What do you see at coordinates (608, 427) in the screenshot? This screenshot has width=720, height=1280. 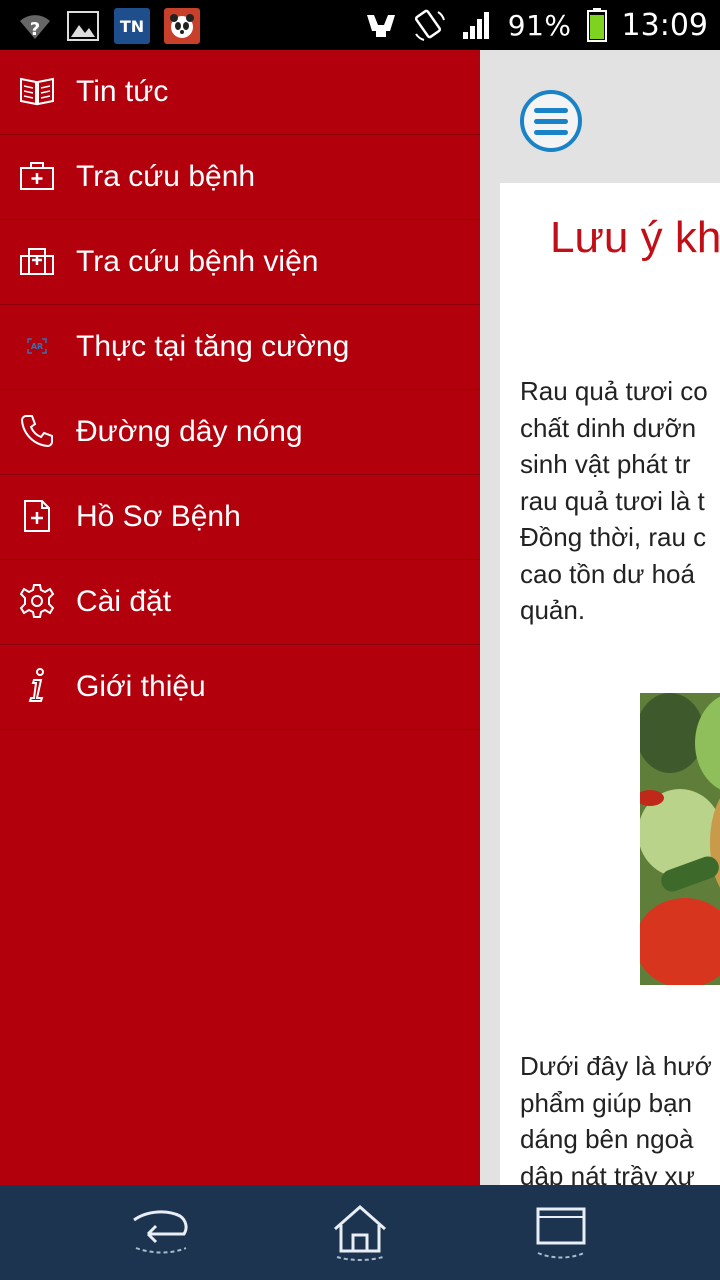 I see `paragraph-line: chất dinh dưỡn` at bounding box center [608, 427].